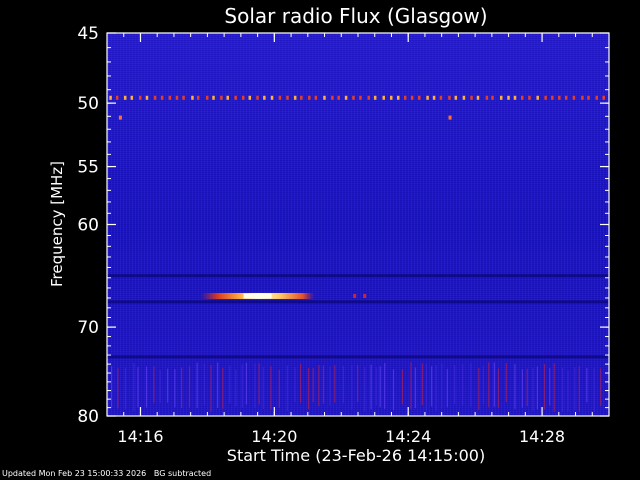 This screenshot has height=480, width=640. What do you see at coordinates (542, 436) in the screenshot?
I see `x-tick-label: 14:28` at bounding box center [542, 436].